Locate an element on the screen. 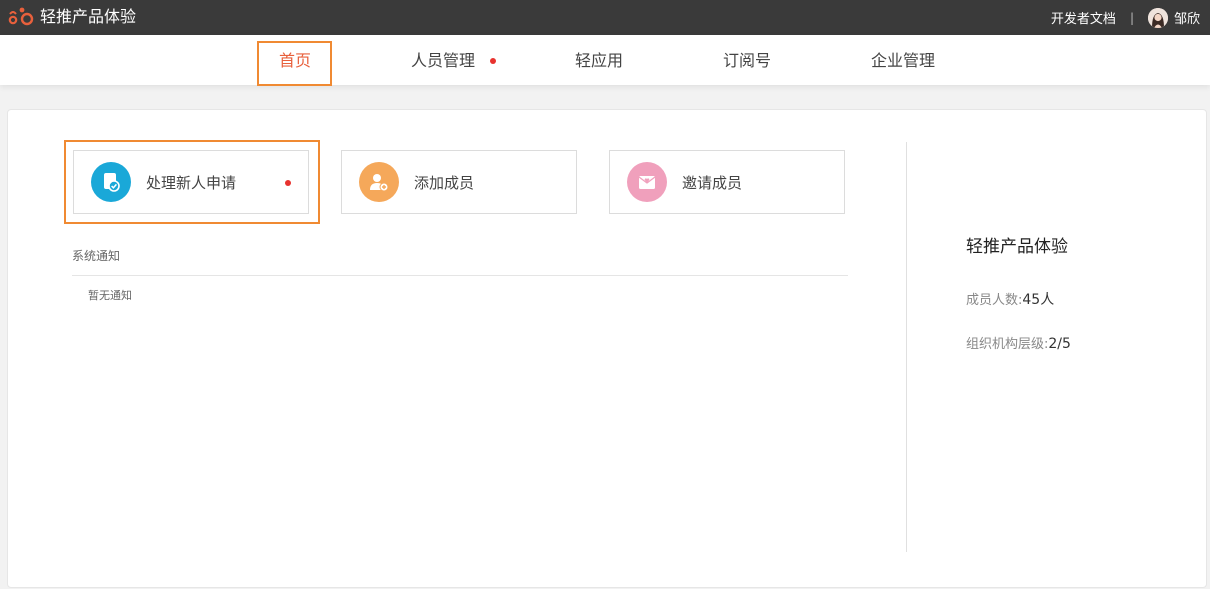  action-label: 处理新人申请 is located at coordinates (191, 182).